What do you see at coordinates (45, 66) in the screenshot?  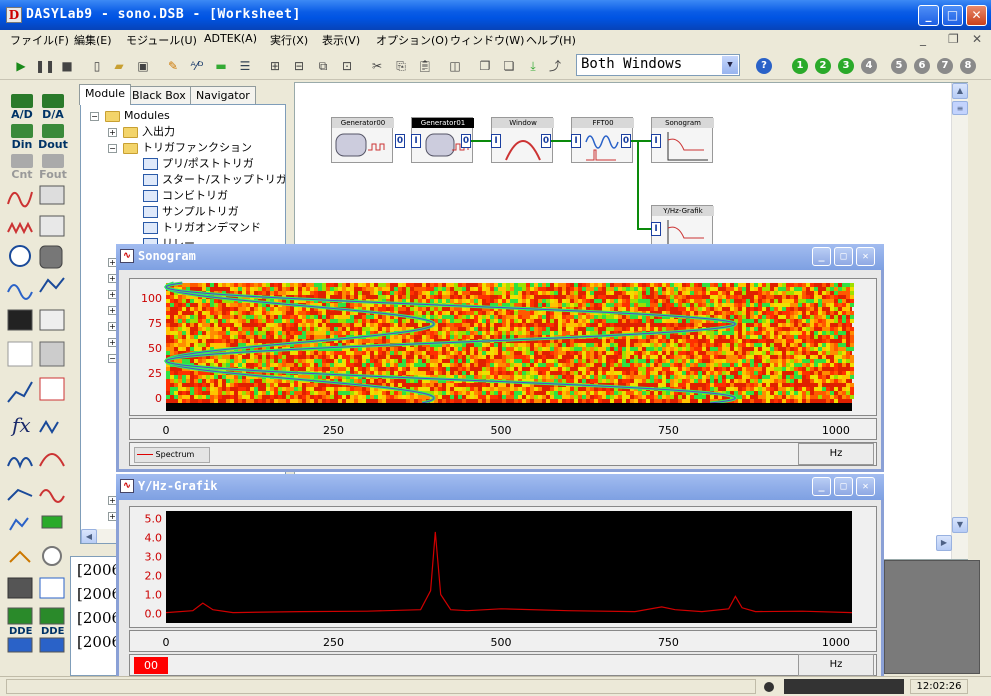 I see `pause-icon: ❚❚` at bounding box center [45, 66].